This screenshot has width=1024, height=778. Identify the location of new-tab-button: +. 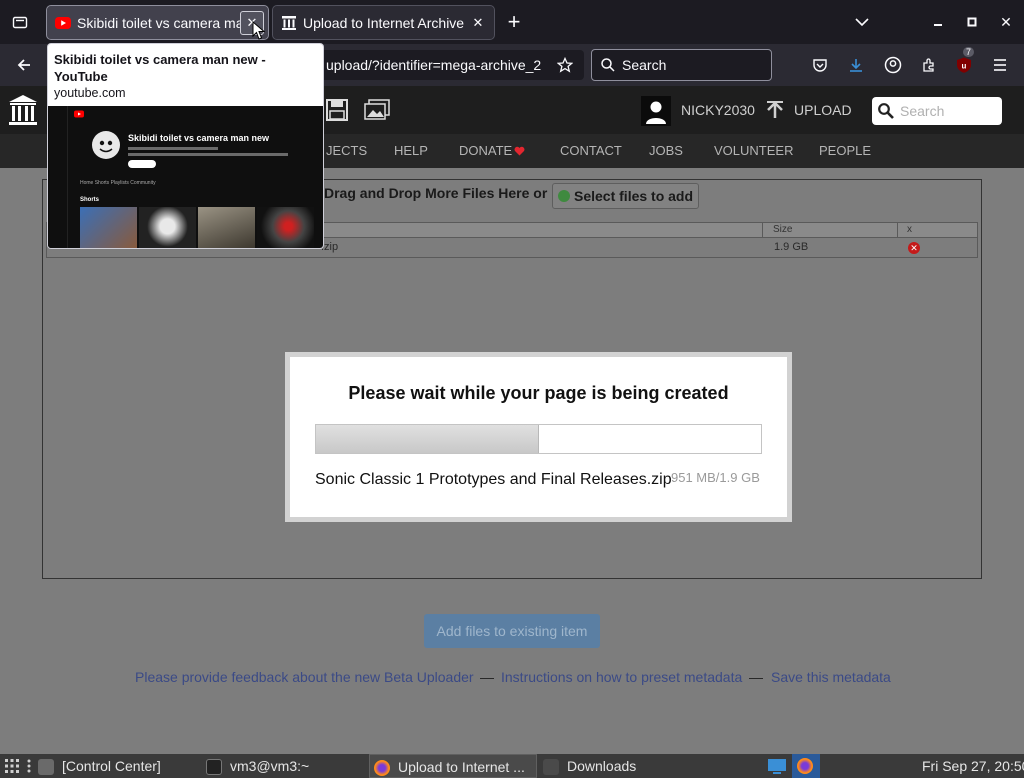
(514, 22).